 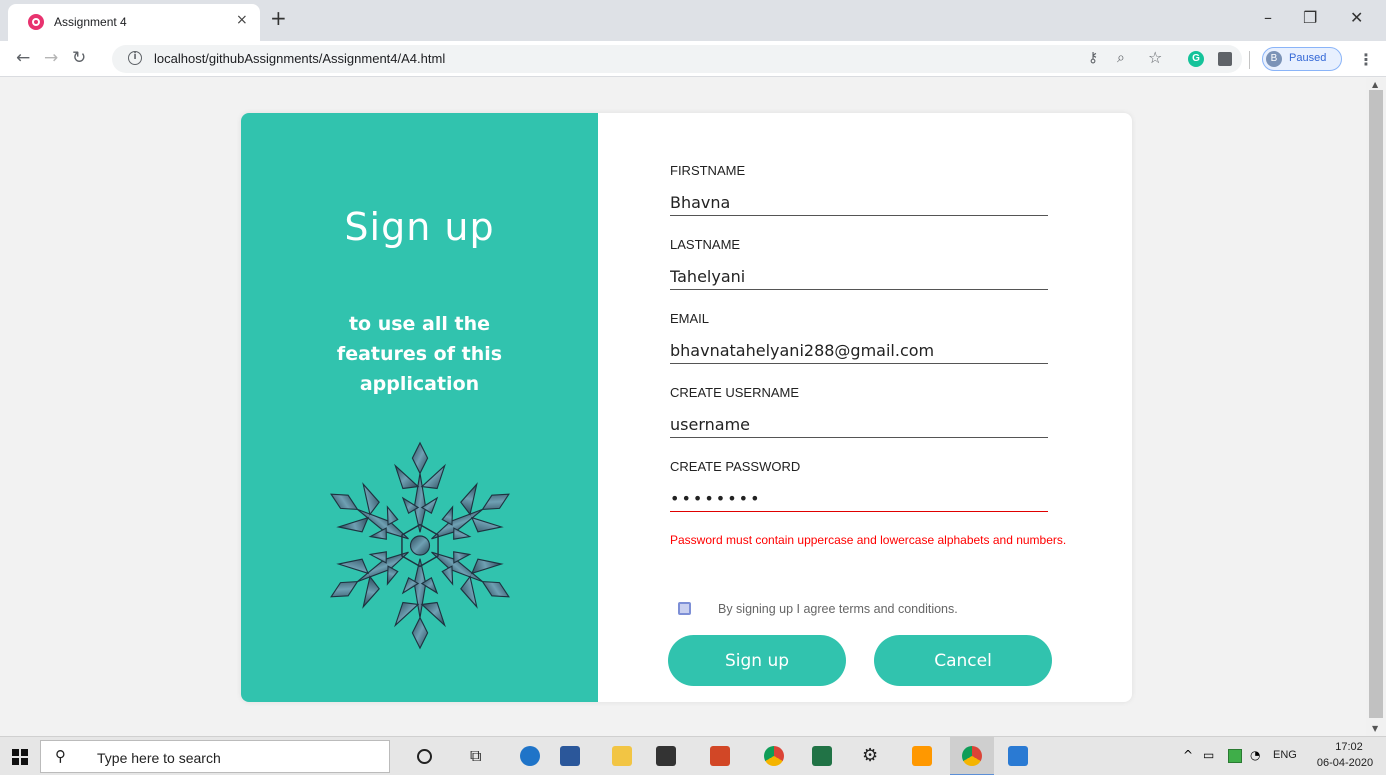 I want to click on search-icon: ⚲, so click(x=60, y=756).